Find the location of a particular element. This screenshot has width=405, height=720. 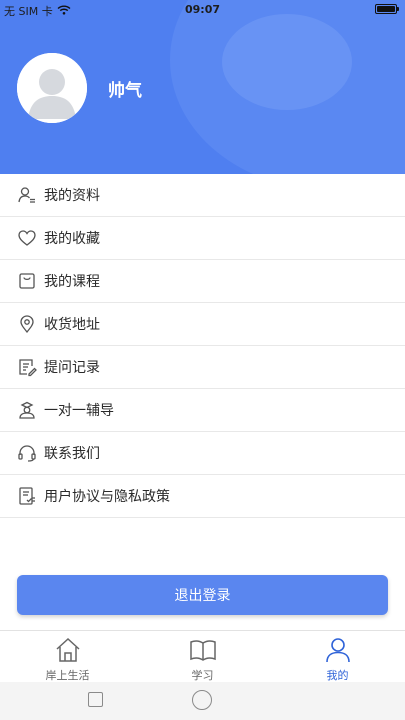

tutor-icon is located at coordinates (27, 410).